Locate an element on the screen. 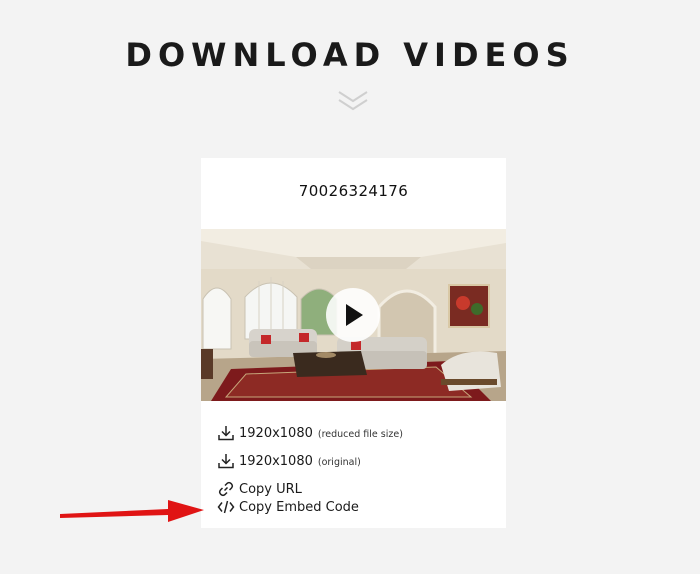  code-icon is located at coordinates (226, 507).